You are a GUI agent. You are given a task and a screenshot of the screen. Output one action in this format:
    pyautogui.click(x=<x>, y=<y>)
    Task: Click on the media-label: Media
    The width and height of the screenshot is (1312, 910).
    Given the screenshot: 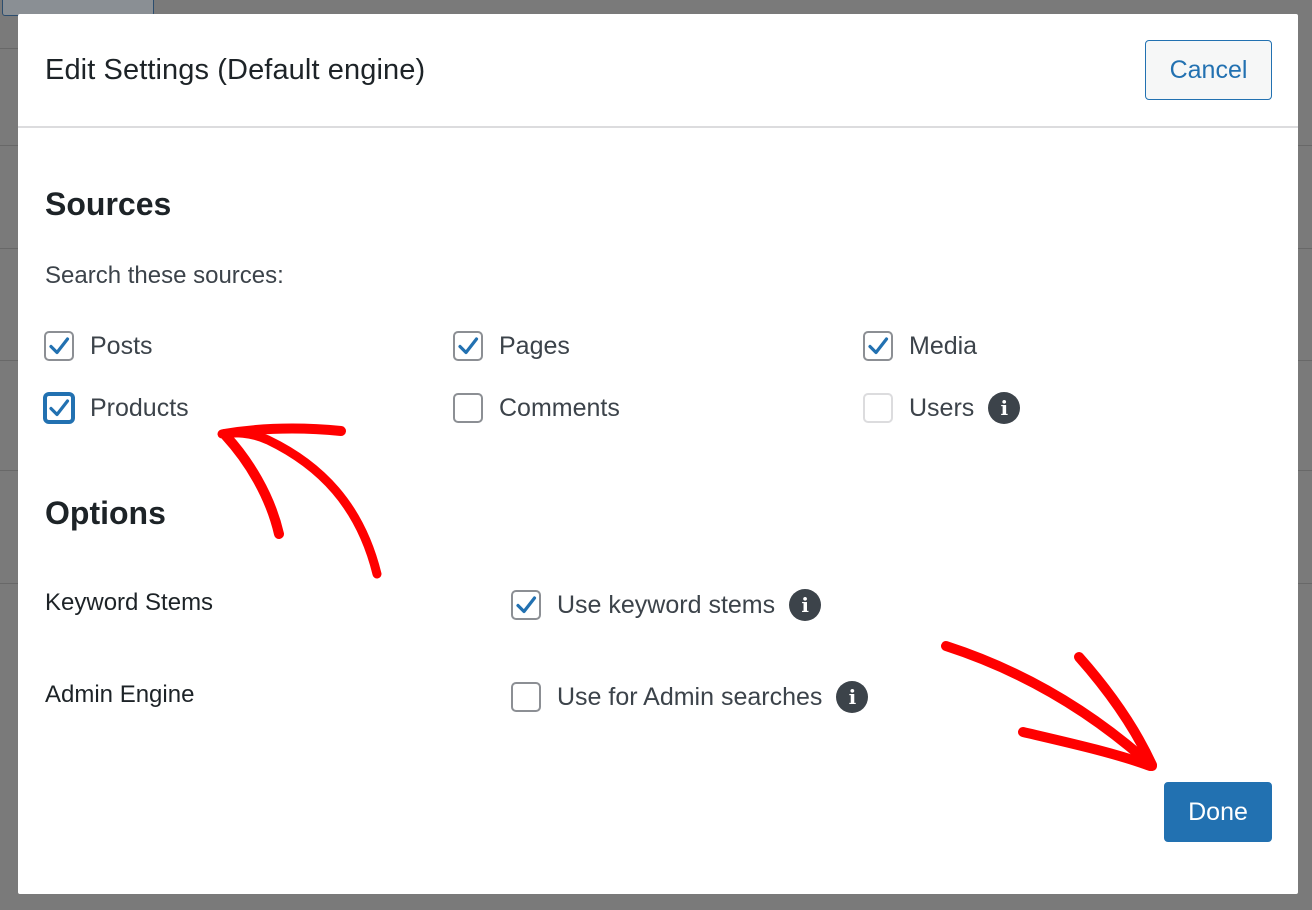 What is the action you would take?
    pyautogui.click(x=943, y=345)
    